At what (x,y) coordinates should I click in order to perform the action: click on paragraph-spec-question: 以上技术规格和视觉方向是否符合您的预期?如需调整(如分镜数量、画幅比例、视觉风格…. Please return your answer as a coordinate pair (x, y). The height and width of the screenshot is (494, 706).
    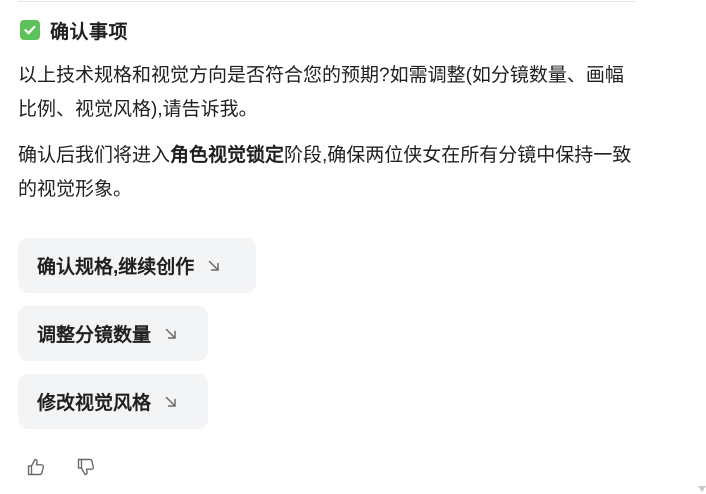
    Looking at the image, I should click on (321, 92).